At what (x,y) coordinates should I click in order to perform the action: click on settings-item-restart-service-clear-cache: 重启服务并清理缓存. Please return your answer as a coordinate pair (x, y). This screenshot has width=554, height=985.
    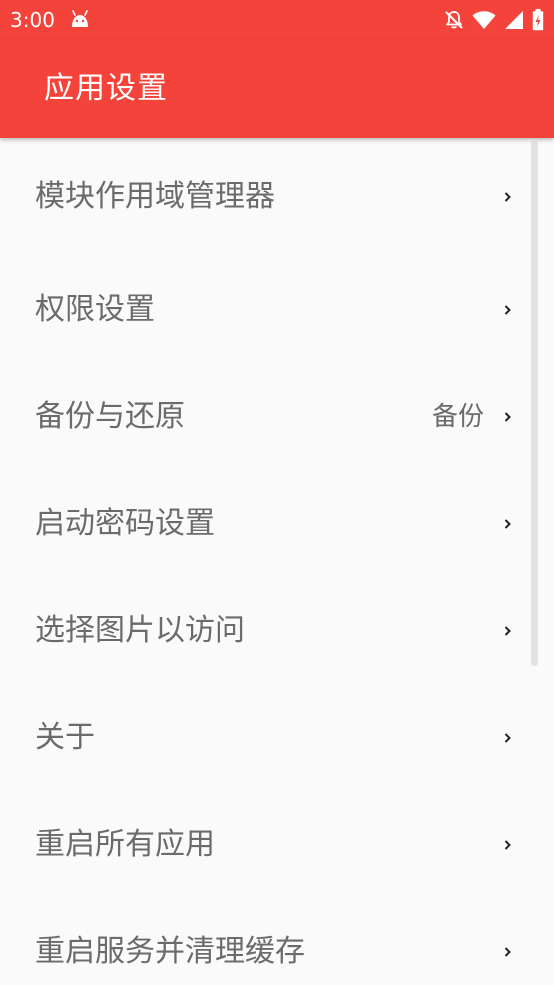
    Looking at the image, I should click on (277, 941).